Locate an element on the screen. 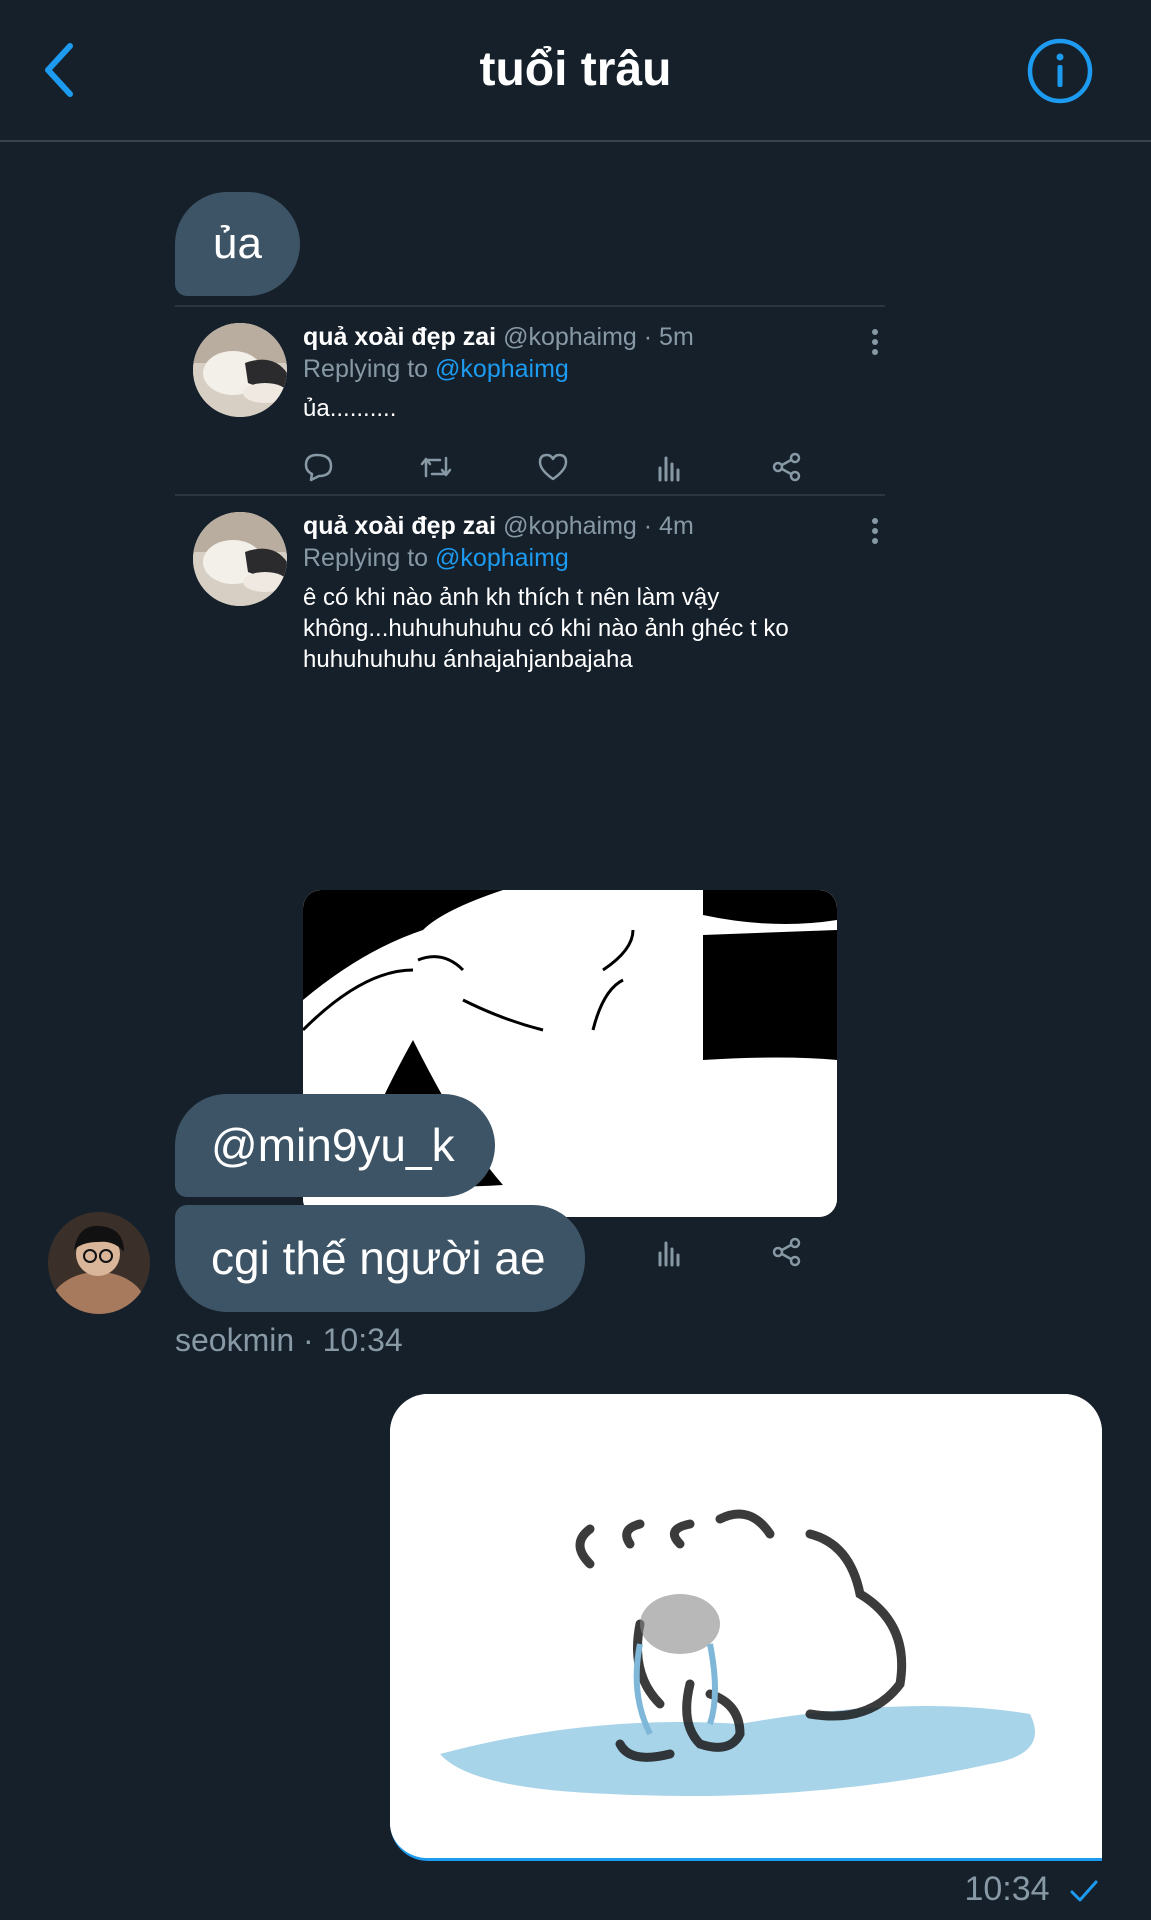  tweet-text-line: huhuhuhuhu ánhajahjanbajaha is located at coordinates (468, 659).